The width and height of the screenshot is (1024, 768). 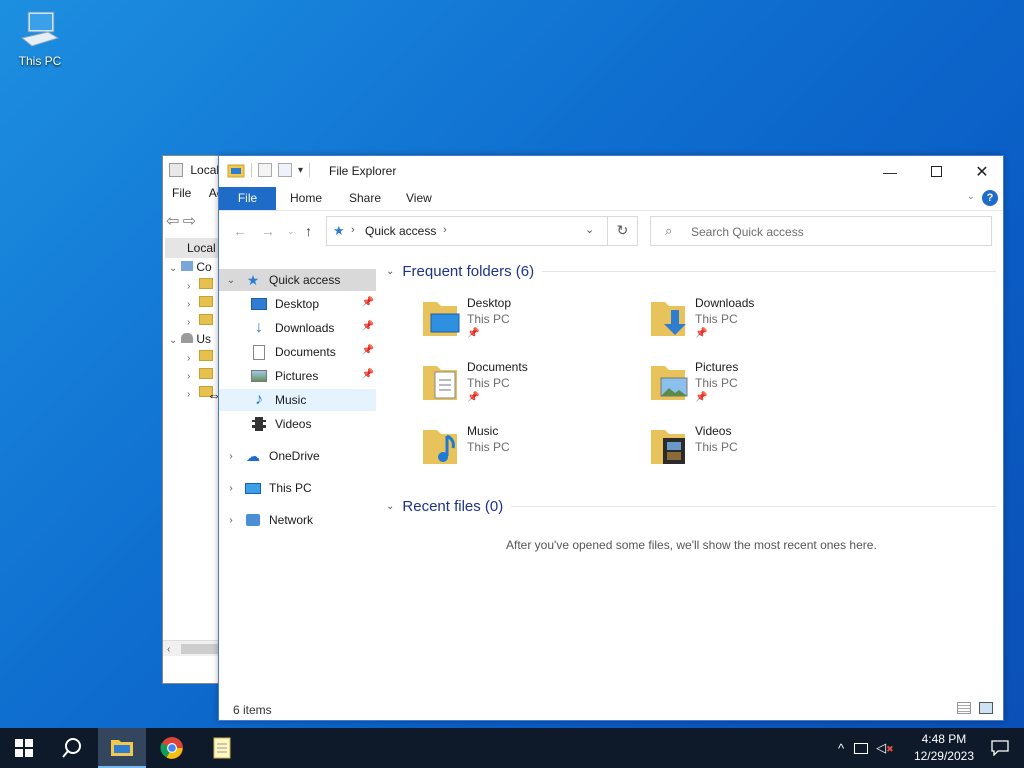 I want to click on status-bar: 6 items, so click(x=611, y=709).